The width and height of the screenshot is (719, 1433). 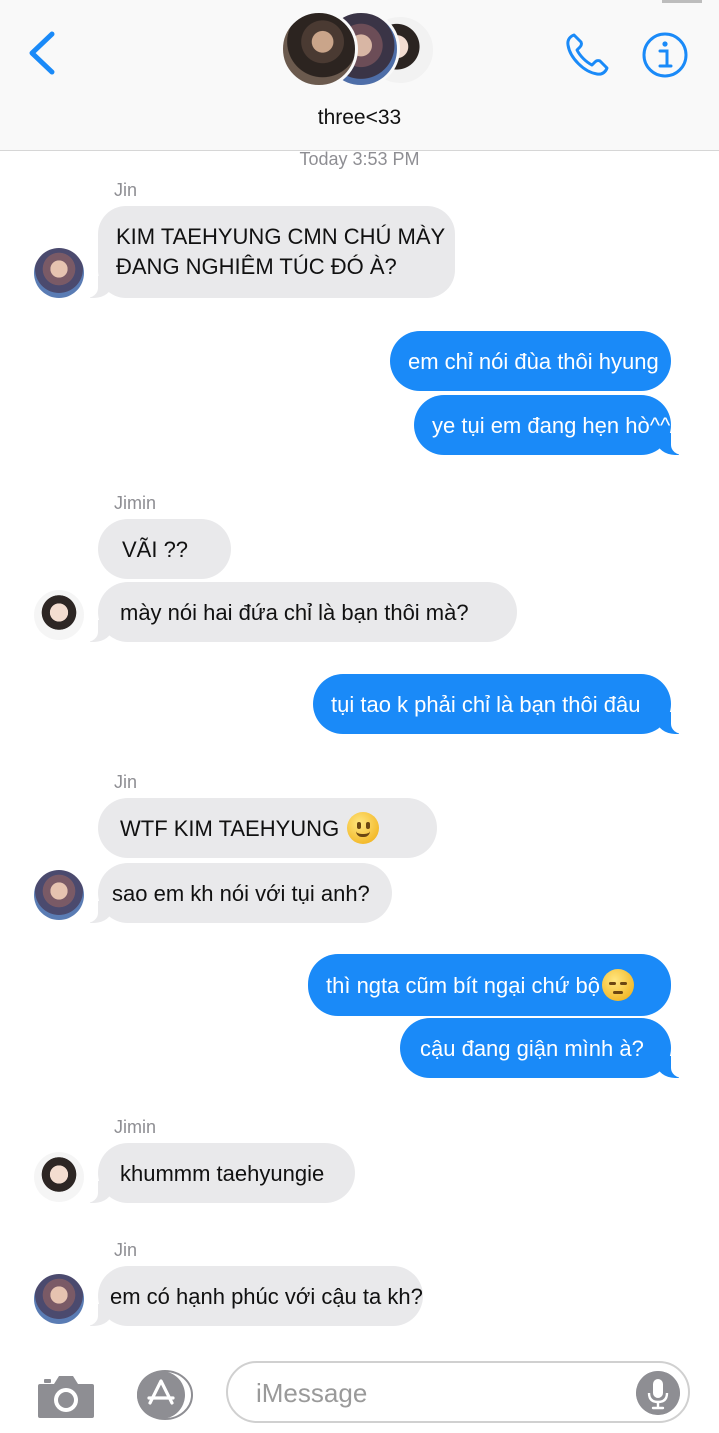 What do you see at coordinates (241, 893) in the screenshot?
I see `message-text: sao em kh nói với tụi anh?` at bounding box center [241, 893].